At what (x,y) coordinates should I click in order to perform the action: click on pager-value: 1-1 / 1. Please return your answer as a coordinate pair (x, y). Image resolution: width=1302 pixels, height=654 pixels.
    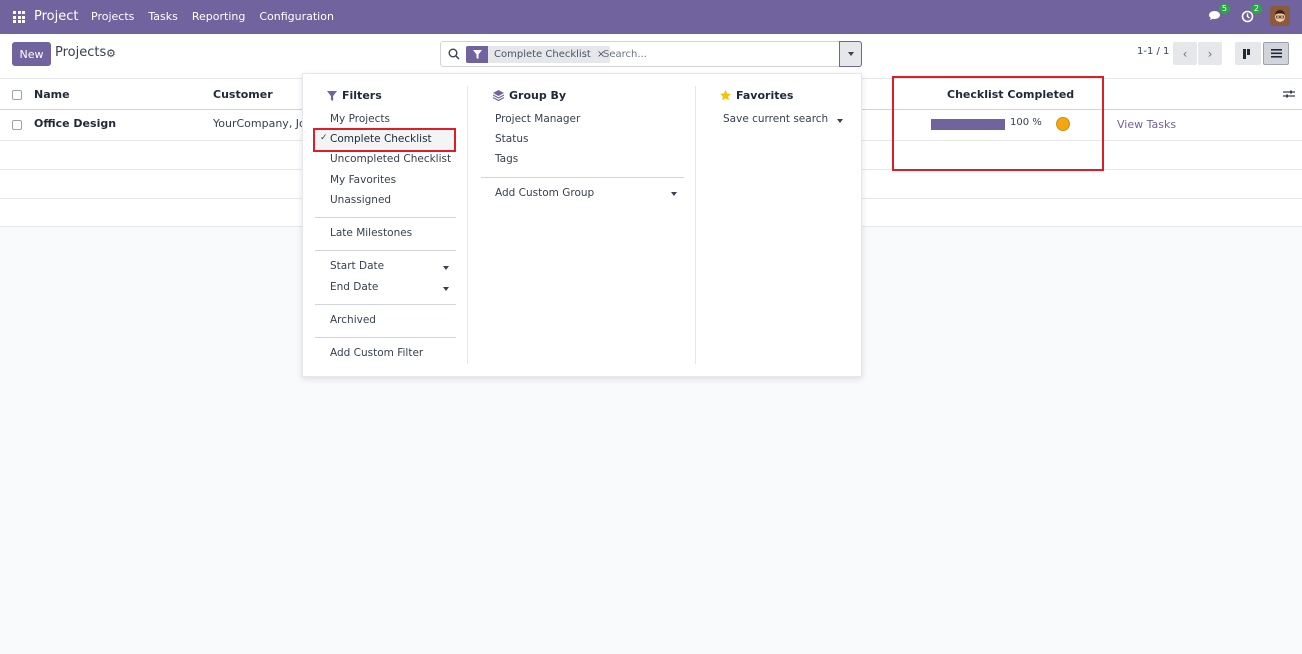
    Looking at the image, I should click on (1153, 51).